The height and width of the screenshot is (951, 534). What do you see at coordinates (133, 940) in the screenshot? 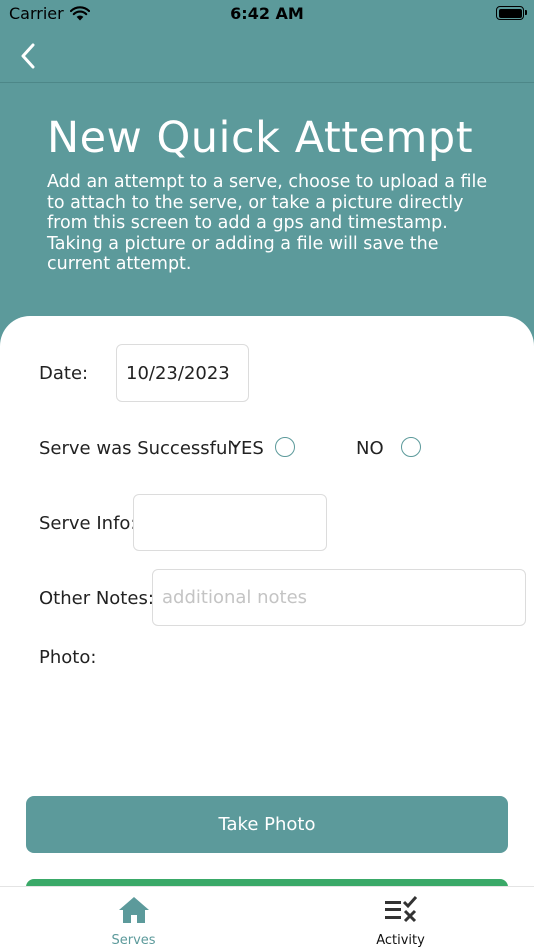
I see `tab-serves-label: Serves` at bounding box center [133, 940].